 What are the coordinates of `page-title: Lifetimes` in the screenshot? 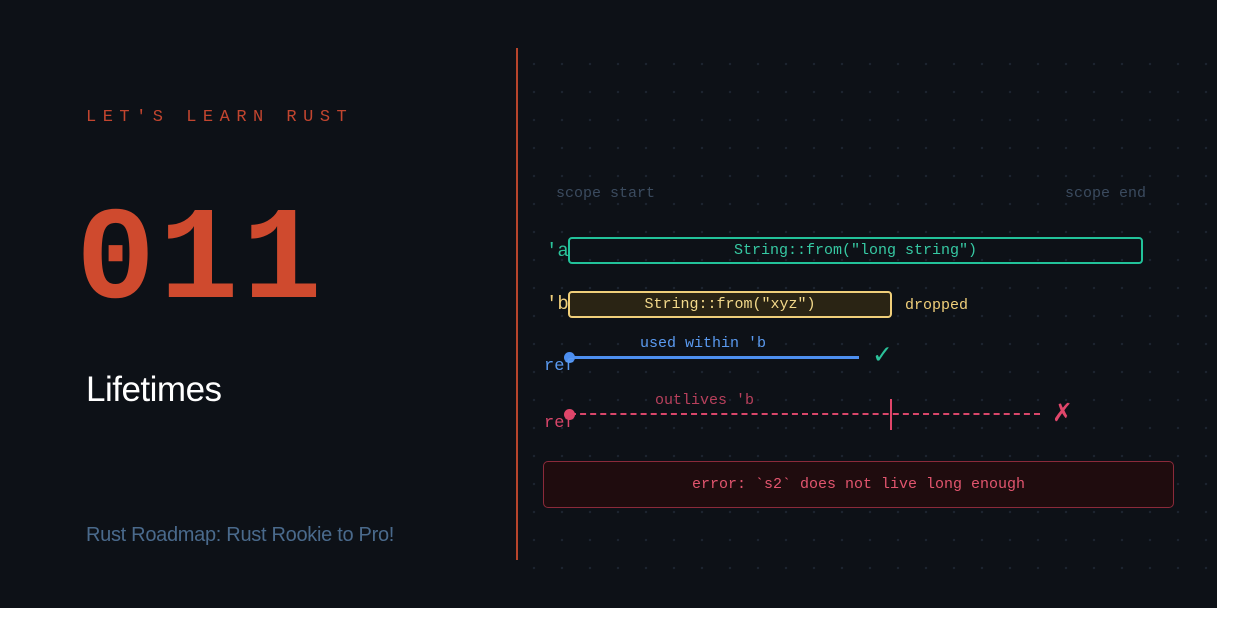 It's located at (154, 389).